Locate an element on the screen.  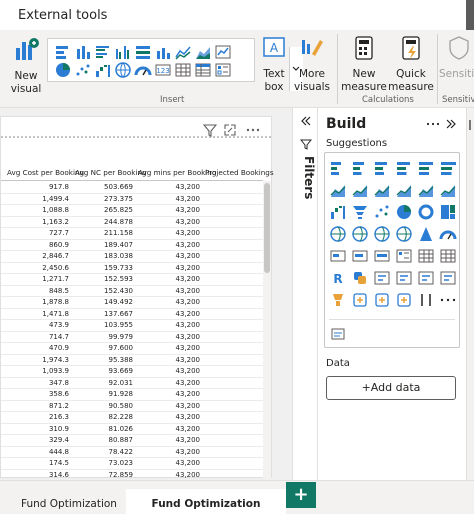
card-icon: 123 is located at coordinates (163, 70).